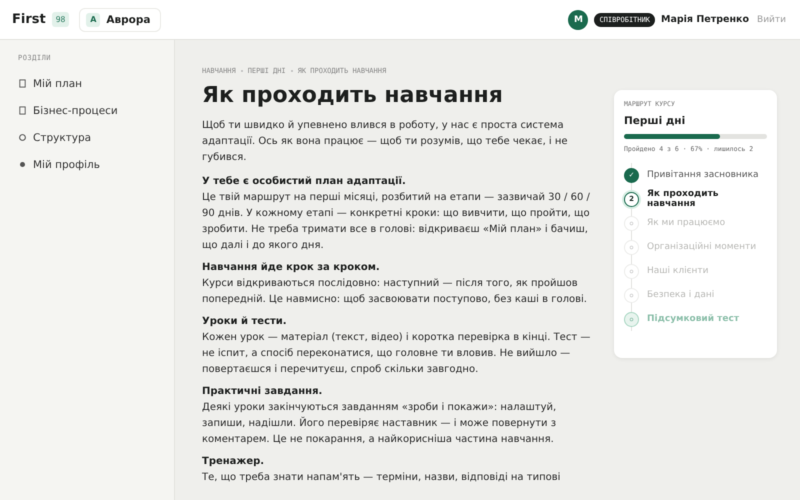  What do you see at coordinates (395, 292) in the screenshot?
I see `section-text: Курси відкриваються послідовно: наступний — після того, як пройшов попередній. Це навмисно: щоб засвоювати поступово, без каші в голові.` at bounding box center [395, 292].